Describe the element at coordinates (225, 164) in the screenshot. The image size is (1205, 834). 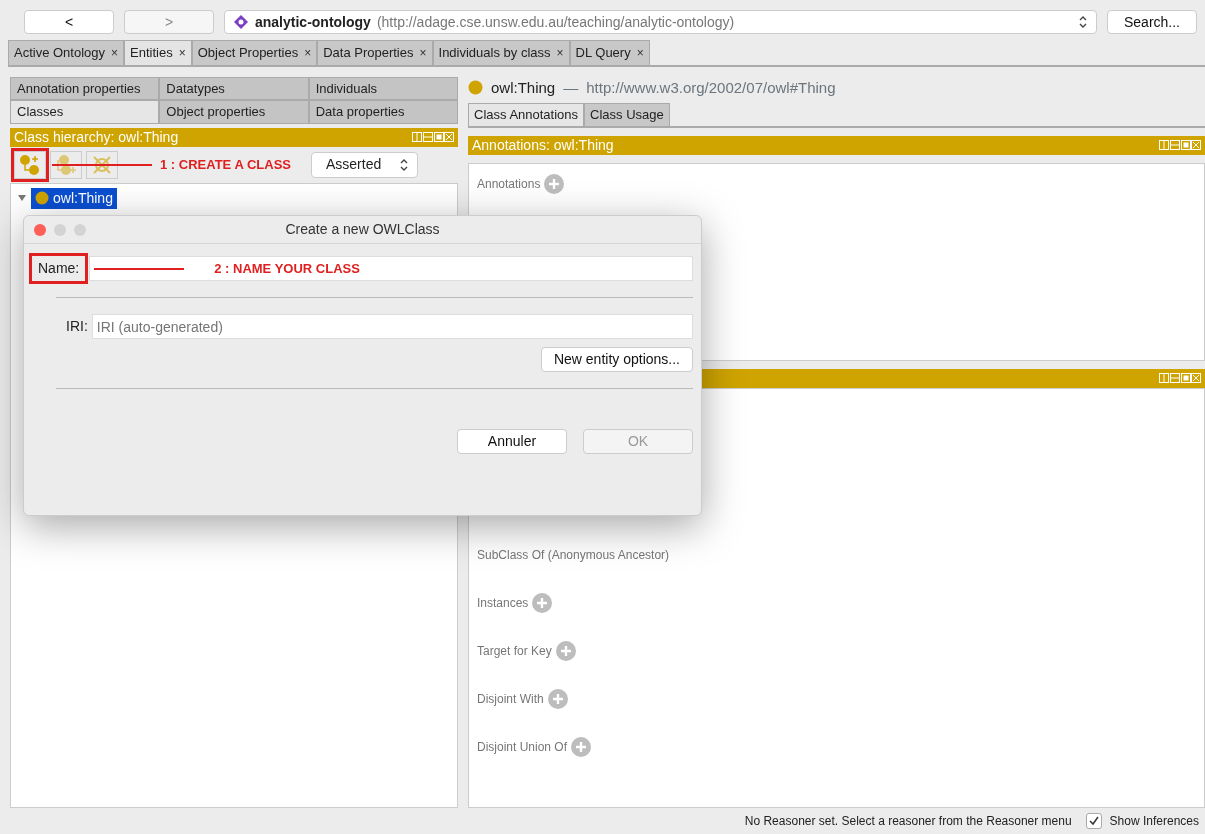
I see `annotation-text: 1 : CREATE A CLASS` at that location.